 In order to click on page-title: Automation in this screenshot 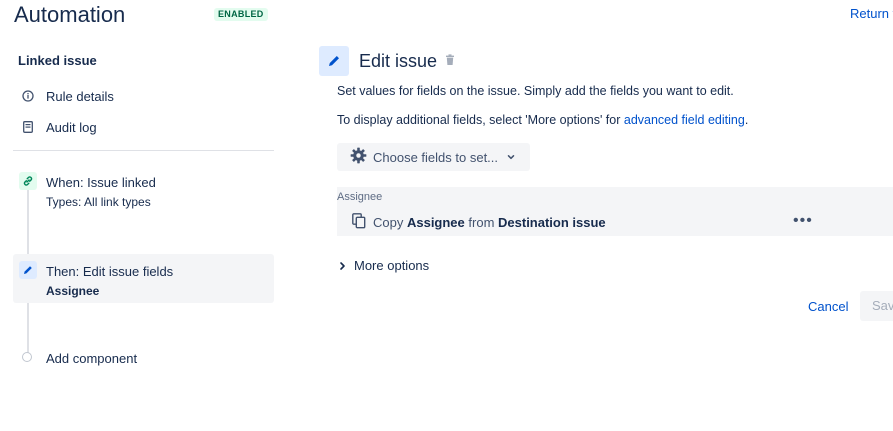, I will do `click(70, 14)`.